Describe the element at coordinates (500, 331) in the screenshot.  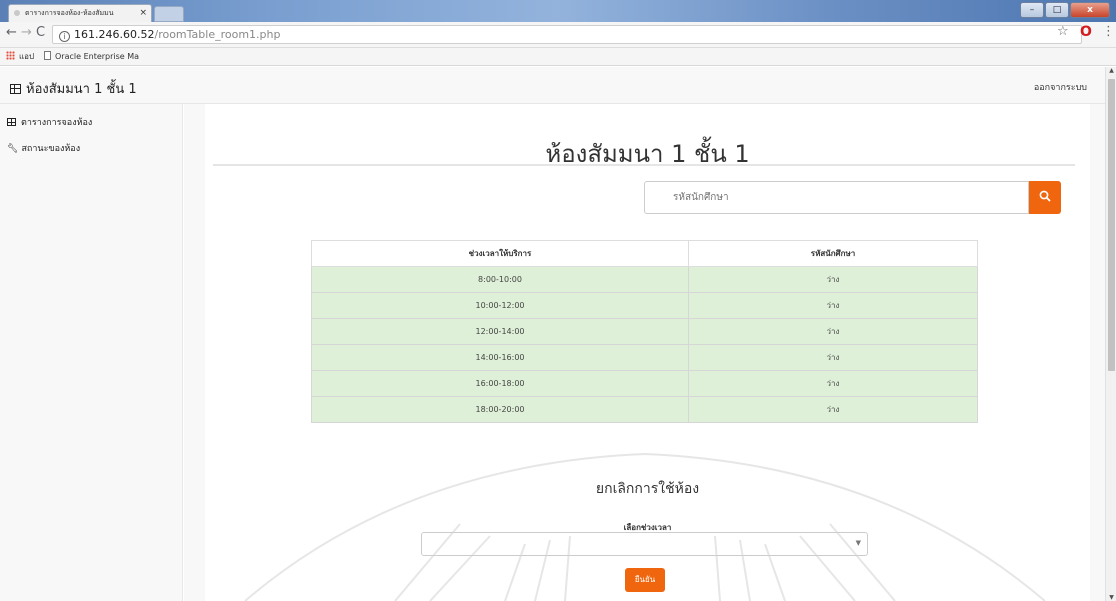
I see `time-slot-cell: 12:00-14:00` at that location.